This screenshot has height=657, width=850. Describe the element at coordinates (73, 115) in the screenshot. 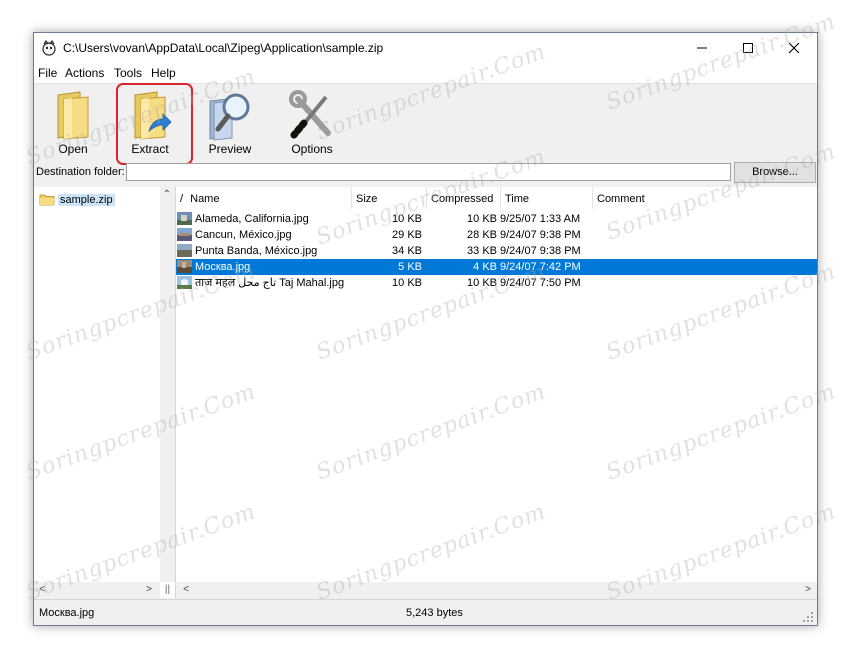

I see `folder-open-icon` at that location.